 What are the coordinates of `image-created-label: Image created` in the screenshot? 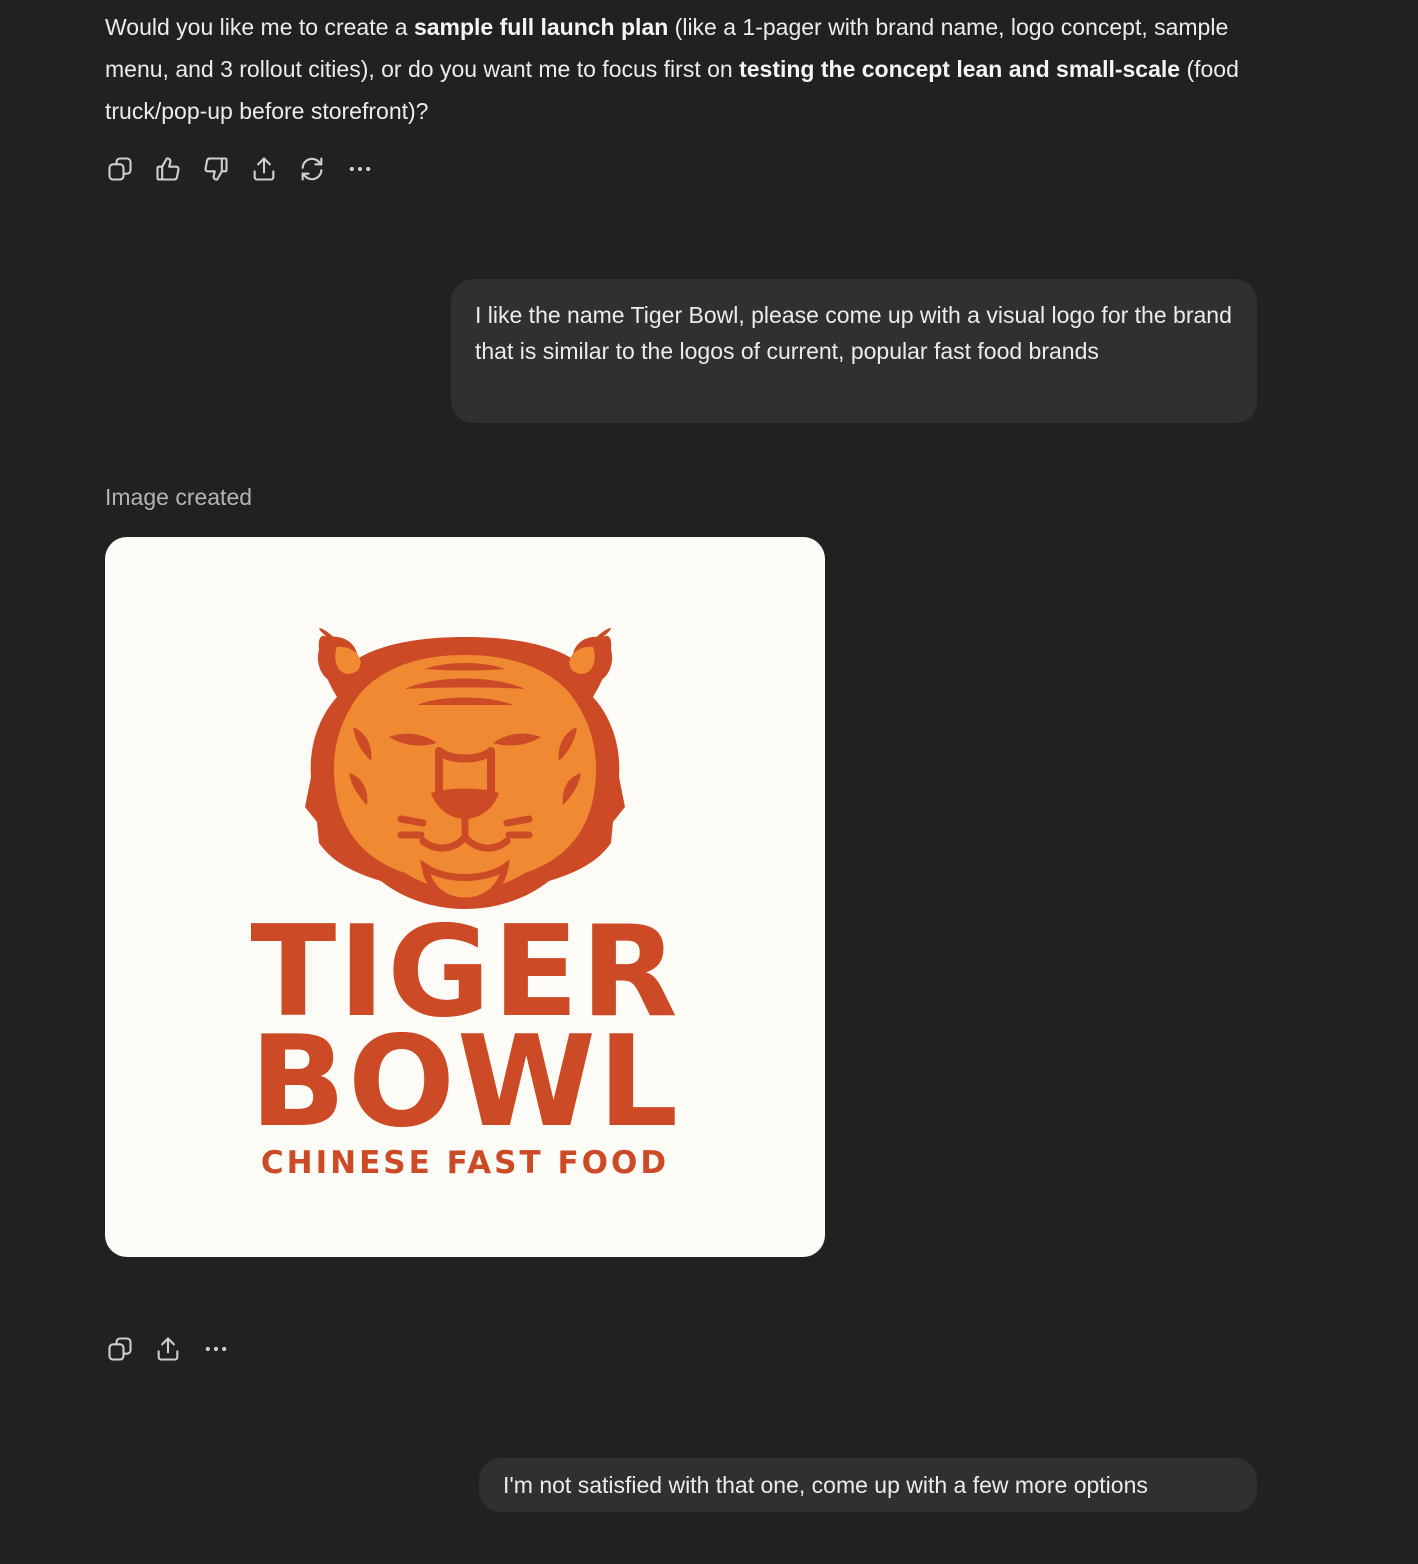 It's located at (179, 497).